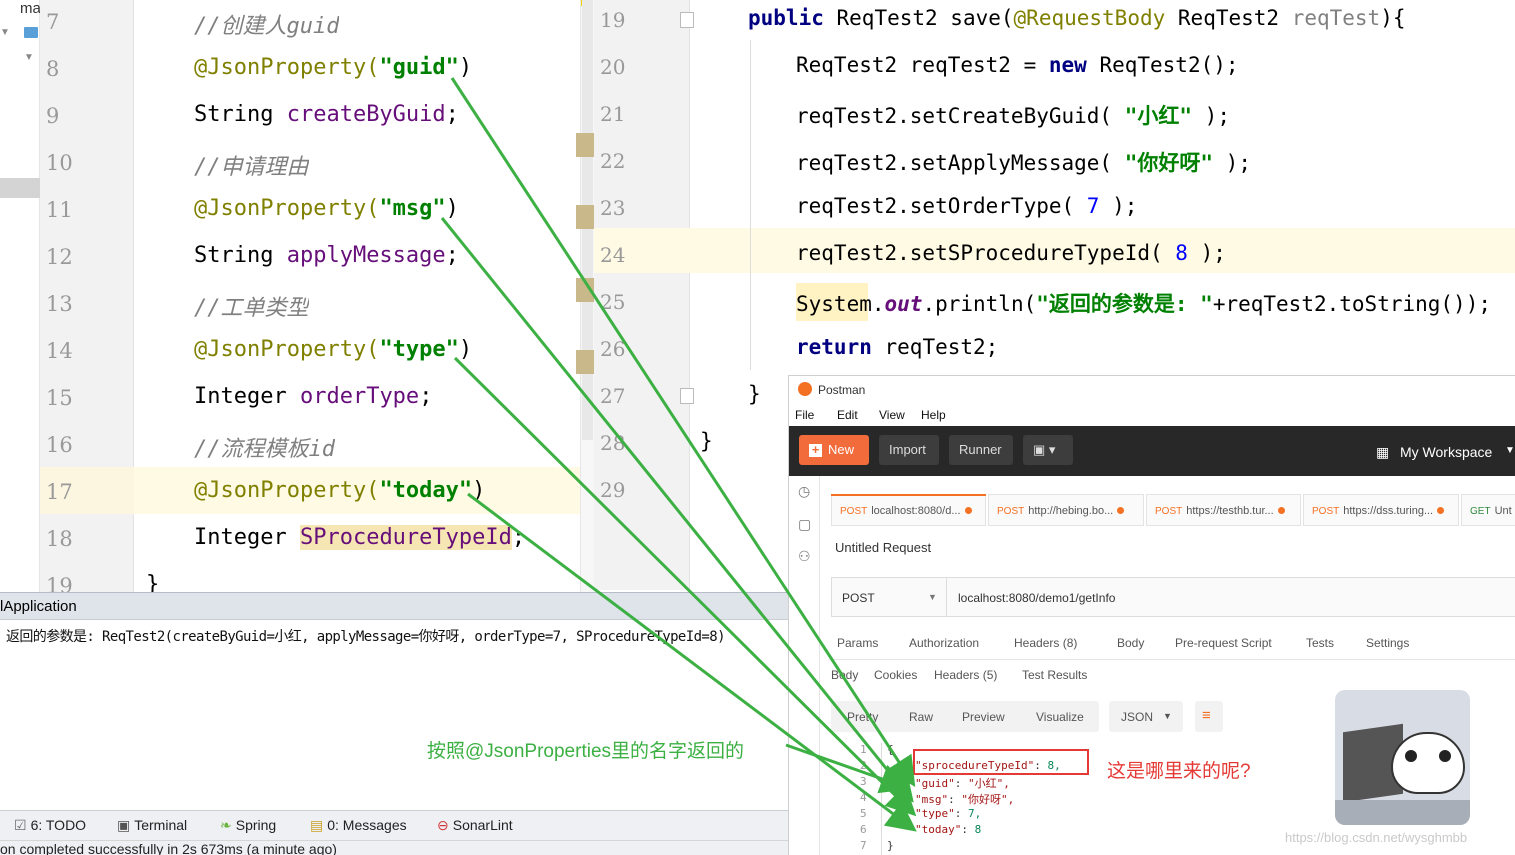 The width and height of the screenshot is (1515, 855). Describe the element at coordinates (909, 450) in the screenshot. I see `import-button: Import` at that location.